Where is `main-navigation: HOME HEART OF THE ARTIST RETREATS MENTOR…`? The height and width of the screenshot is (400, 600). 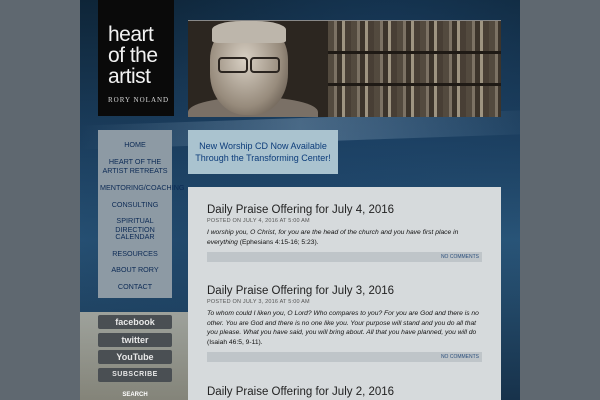
main-navigation: HOME HEART OF THE ARTIST RETREATS MENTOR… is located at coordinates (141, 214).